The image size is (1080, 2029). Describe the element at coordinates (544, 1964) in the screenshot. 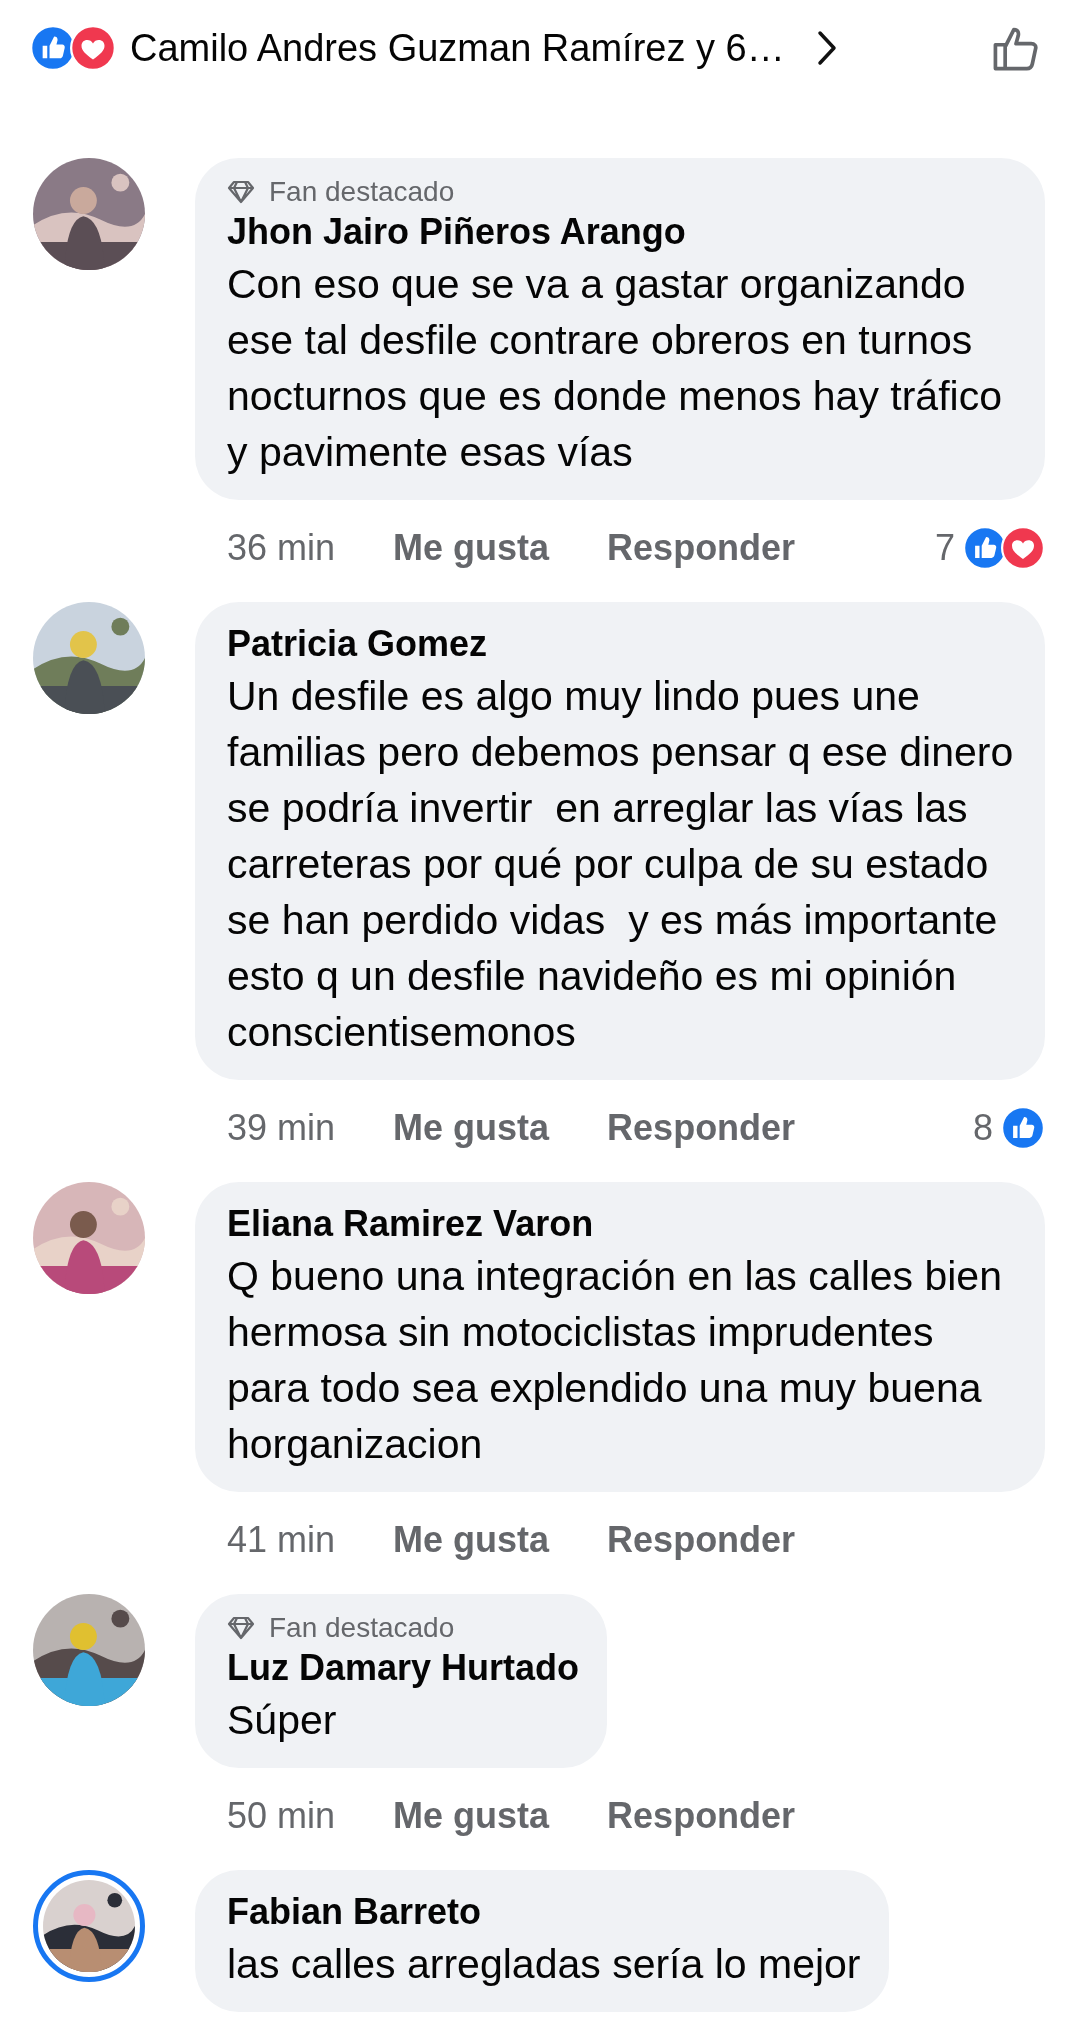

I see `comment-text: las calles arregladas sería lo mejor` at that location.